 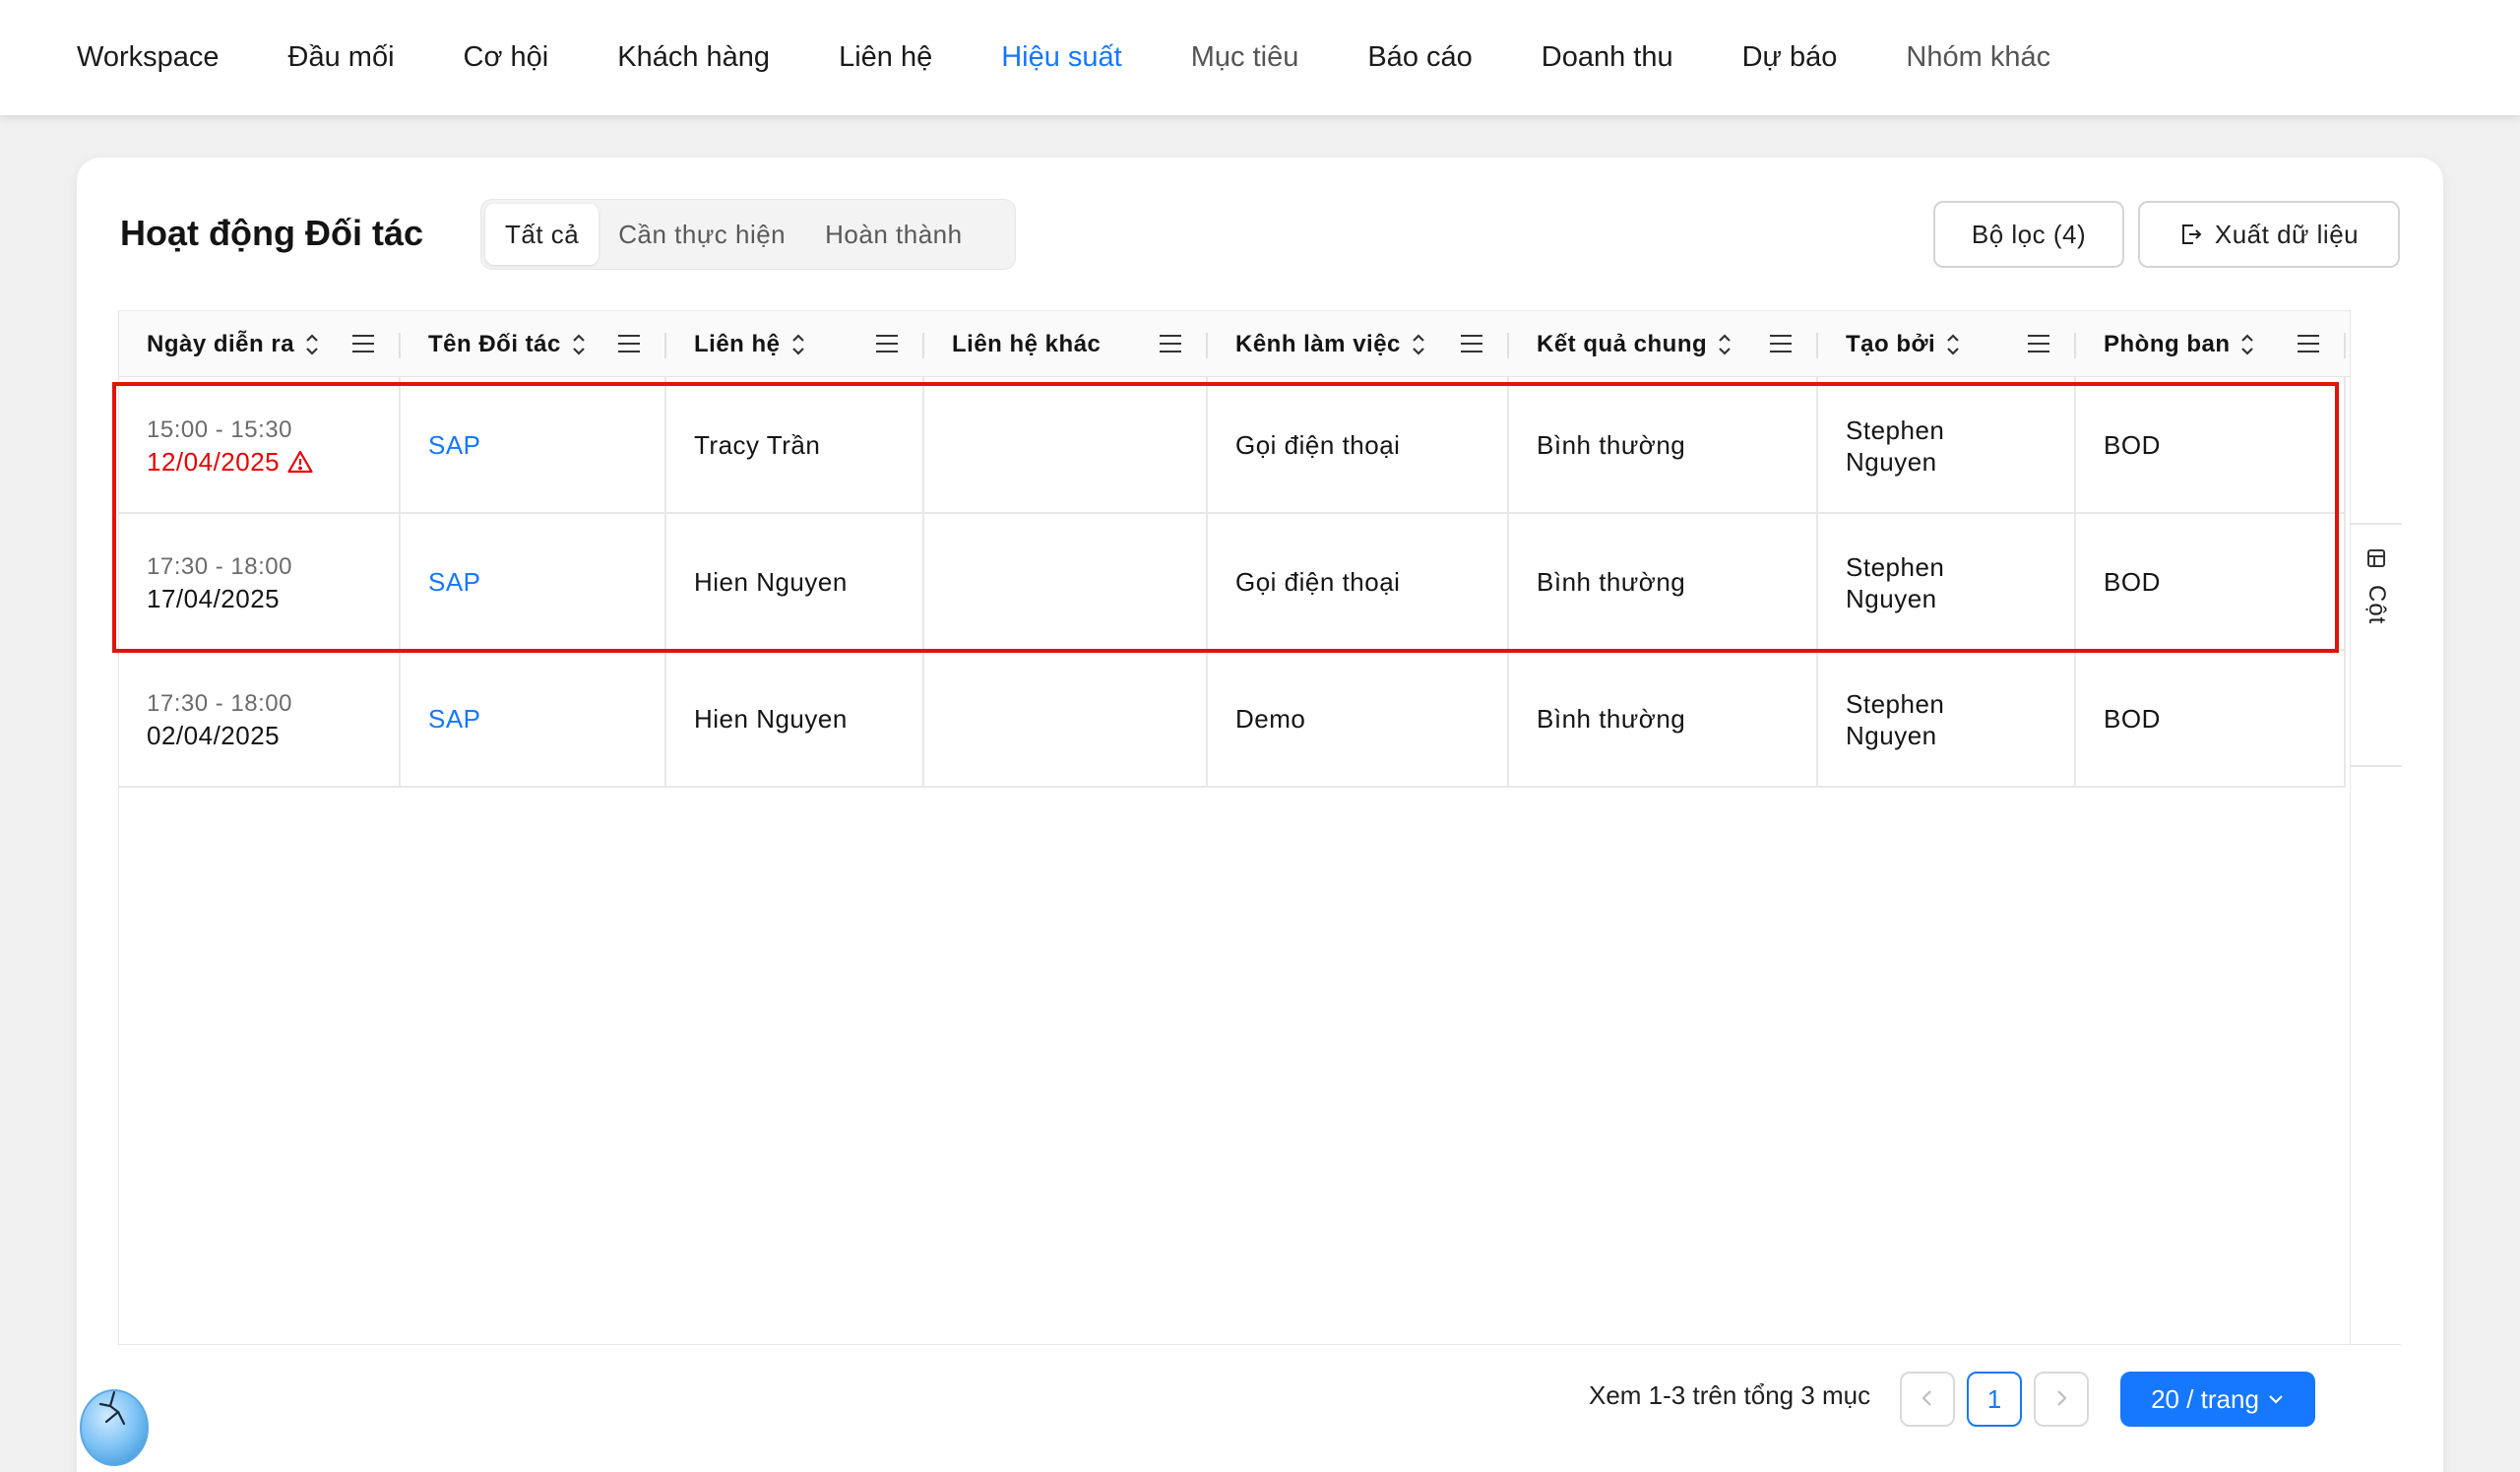 What do you see at coordinates (2376, 605) in the screenshot?
I see `column-settings-label: Cột` at bounding box center [2376, 605].